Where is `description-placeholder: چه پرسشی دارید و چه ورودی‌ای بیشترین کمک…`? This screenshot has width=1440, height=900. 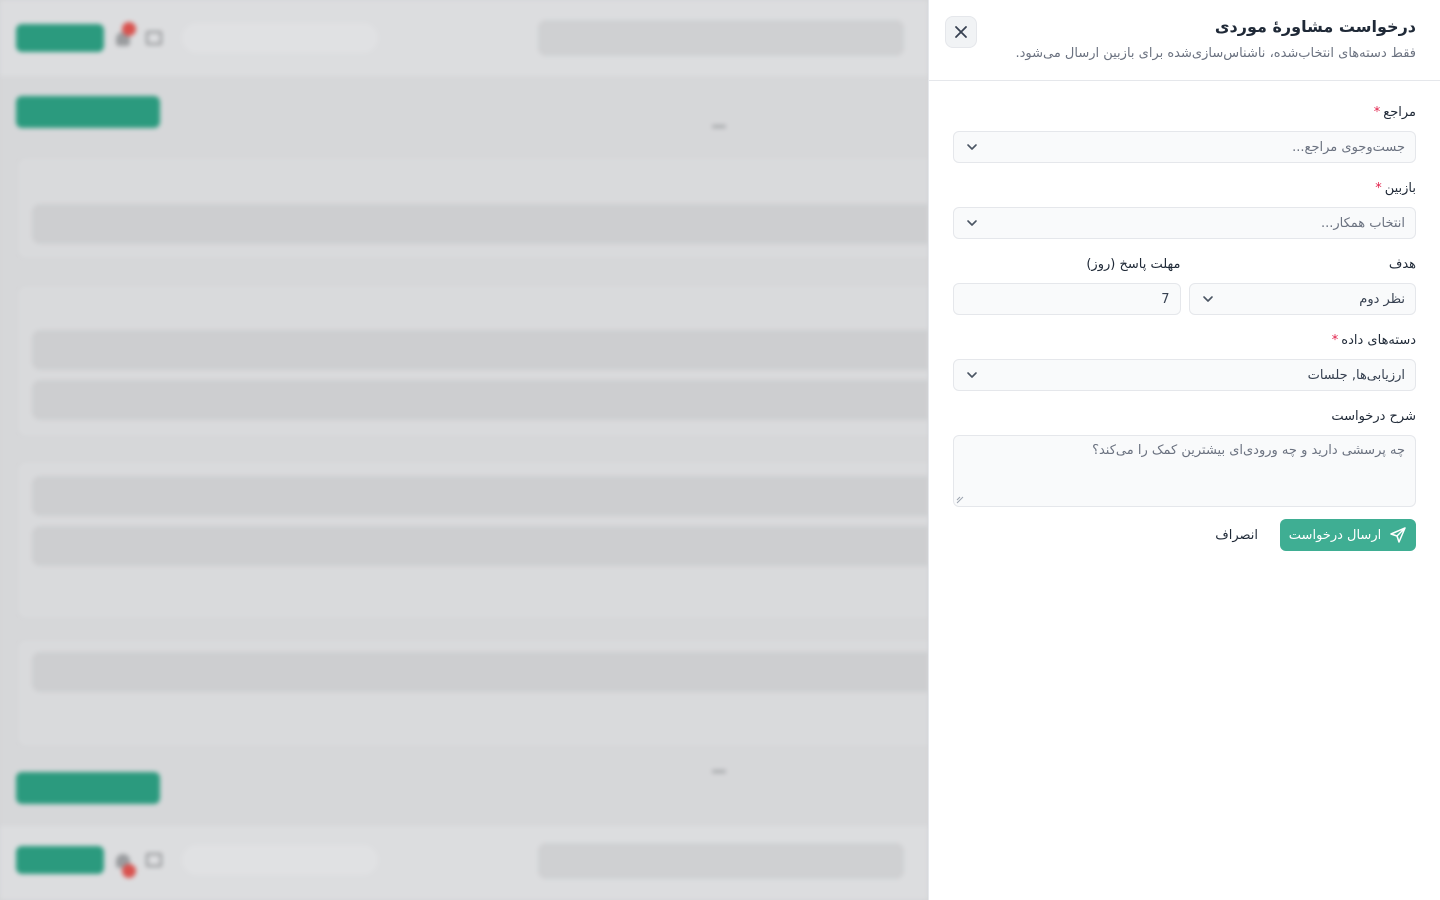 description-placeholder: چه پرسشی دارید و چه ورودی‌ای بیشترین کمک… is located at coordinates (1248, 450).